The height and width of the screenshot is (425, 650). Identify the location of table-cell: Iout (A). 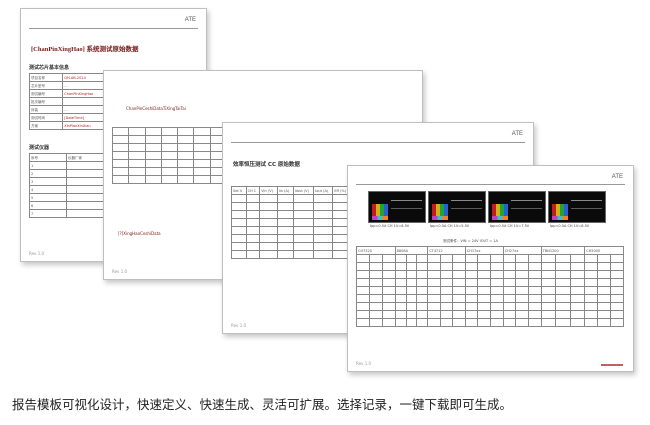
(323, 190).